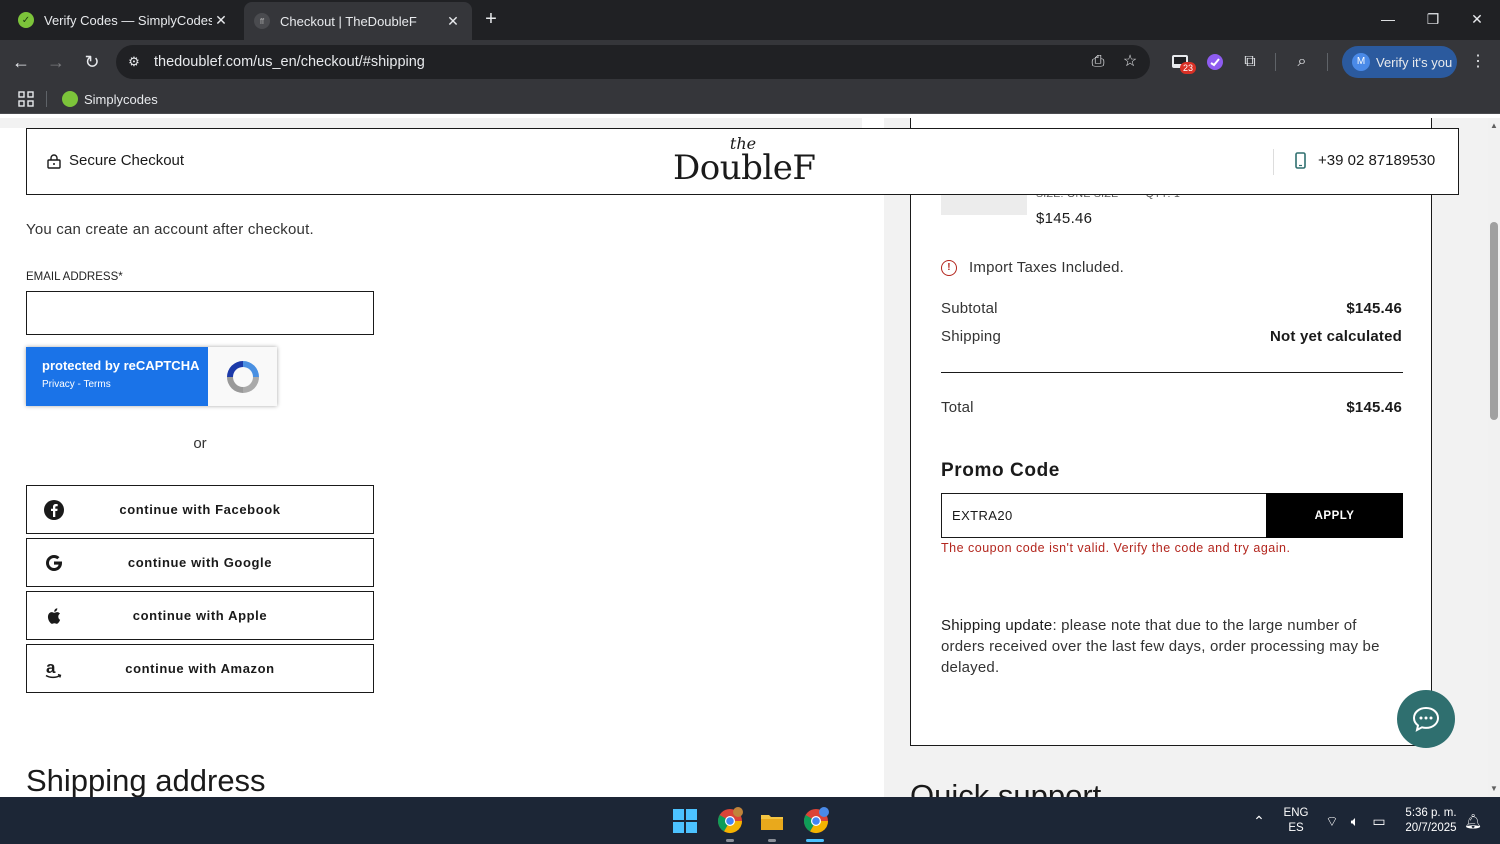 Image resolution: width=1500 pixels, height=844 pixels. Describe the element at coordinates (1494, 789) in the screenshot. I see `scroll-down-icon: ▼` at that location.